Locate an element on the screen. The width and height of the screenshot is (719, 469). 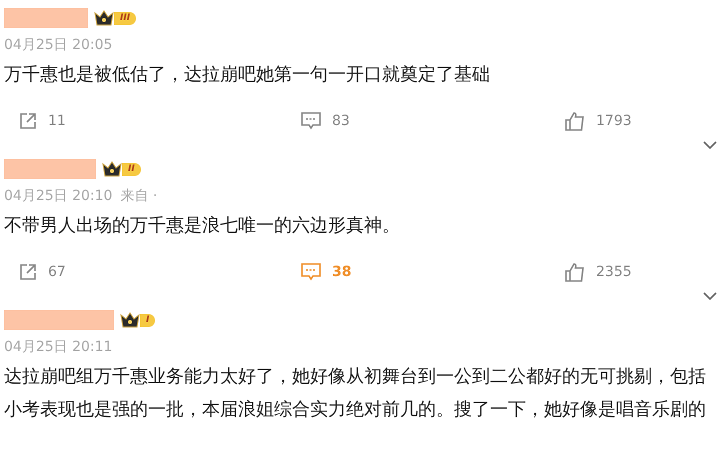
reply-count: 83 is located at coordinates (341, 121).